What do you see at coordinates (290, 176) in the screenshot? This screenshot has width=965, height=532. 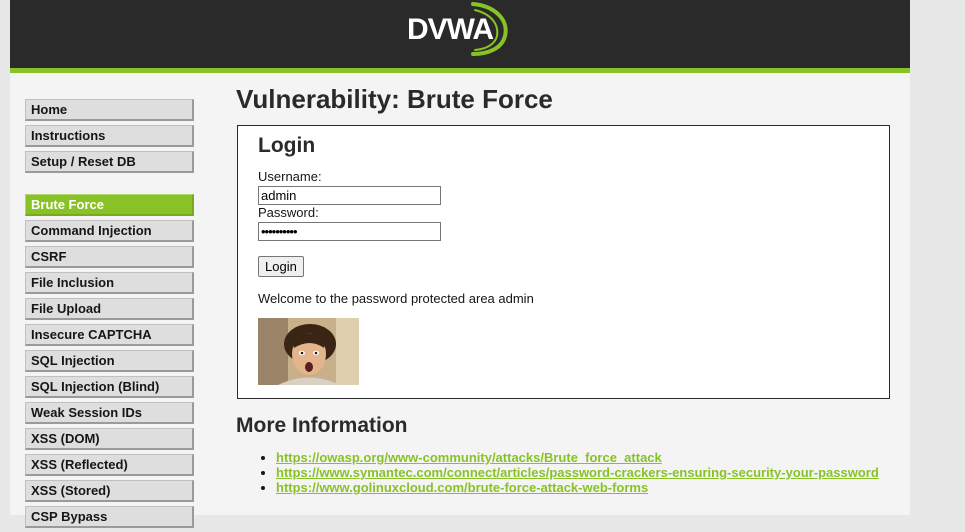 I see `username-label: Username:` at bounding box center [290, 176].